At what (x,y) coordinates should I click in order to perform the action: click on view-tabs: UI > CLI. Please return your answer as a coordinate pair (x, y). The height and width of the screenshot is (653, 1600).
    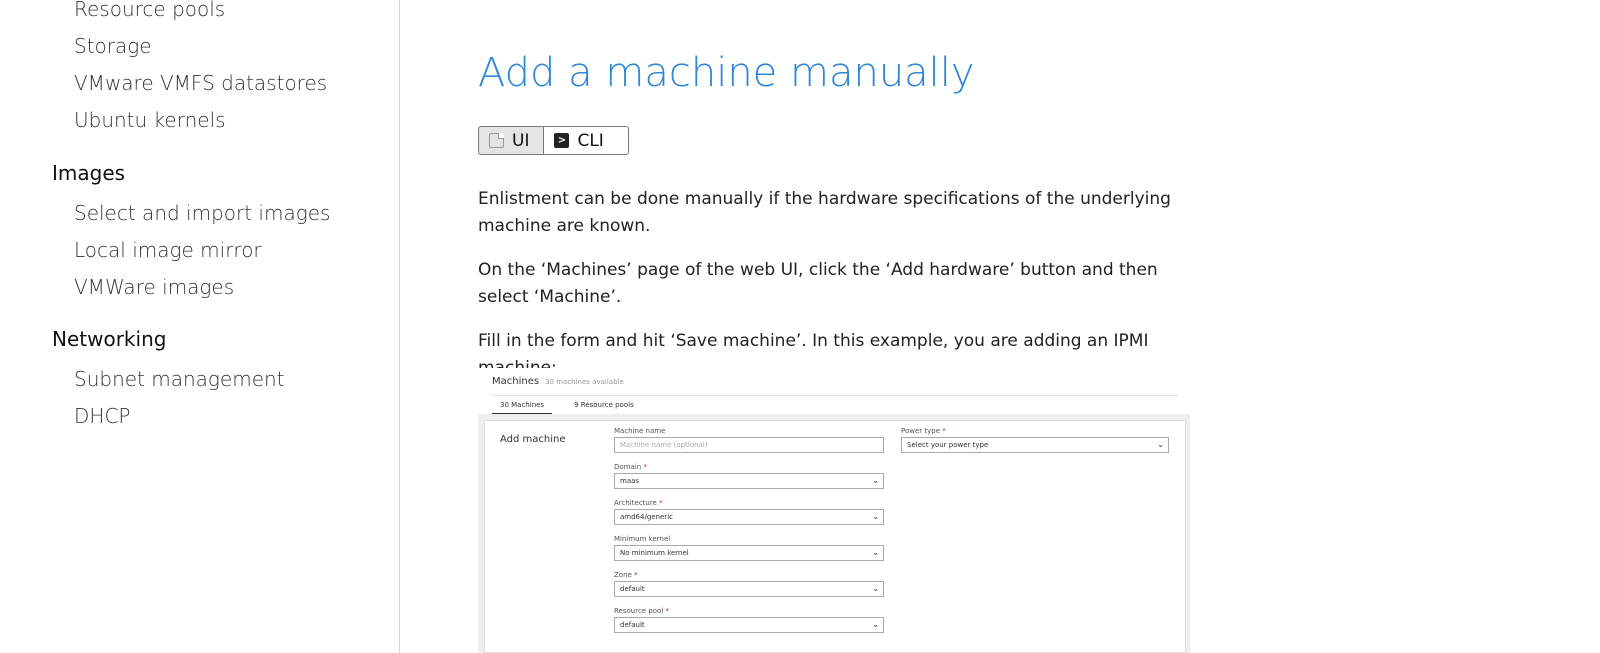
    Looking at the image, I should click on (553, 140).